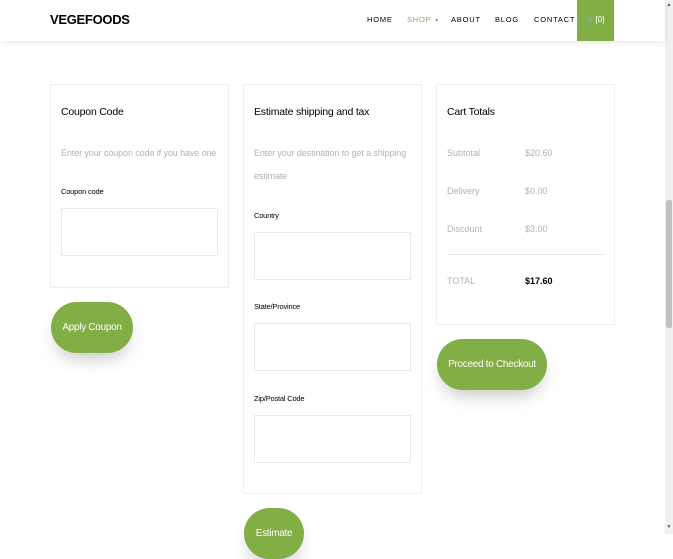 The height and width of the screenshot is (559, 673). Describe the element at coordinates (669, 5) in the screenshot. I see `scroll-up-icon: ▲` at that location.